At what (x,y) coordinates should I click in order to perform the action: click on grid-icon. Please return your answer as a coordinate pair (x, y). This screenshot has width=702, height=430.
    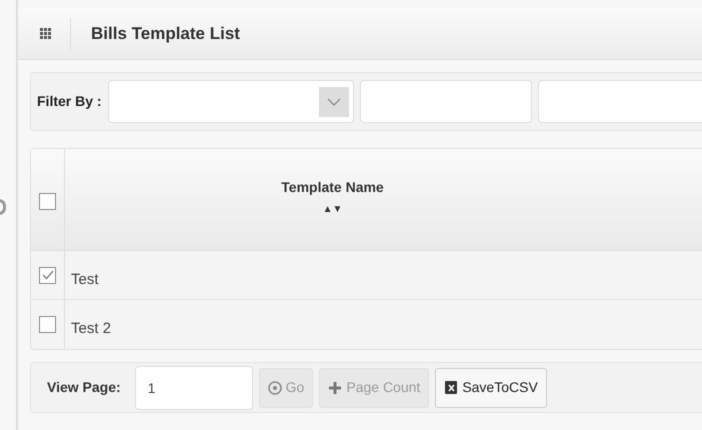
    Looking at the image, I should click on (46, 34).